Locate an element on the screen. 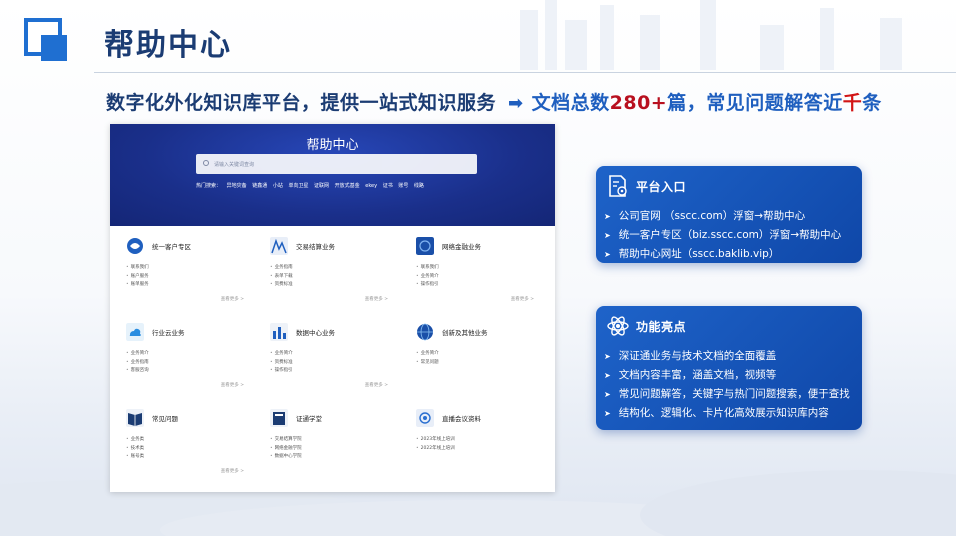  card-data-center: 数据中心业务 业务简介 资费标准 操作指引 查看更多 > is located at coordinates (340, 364).